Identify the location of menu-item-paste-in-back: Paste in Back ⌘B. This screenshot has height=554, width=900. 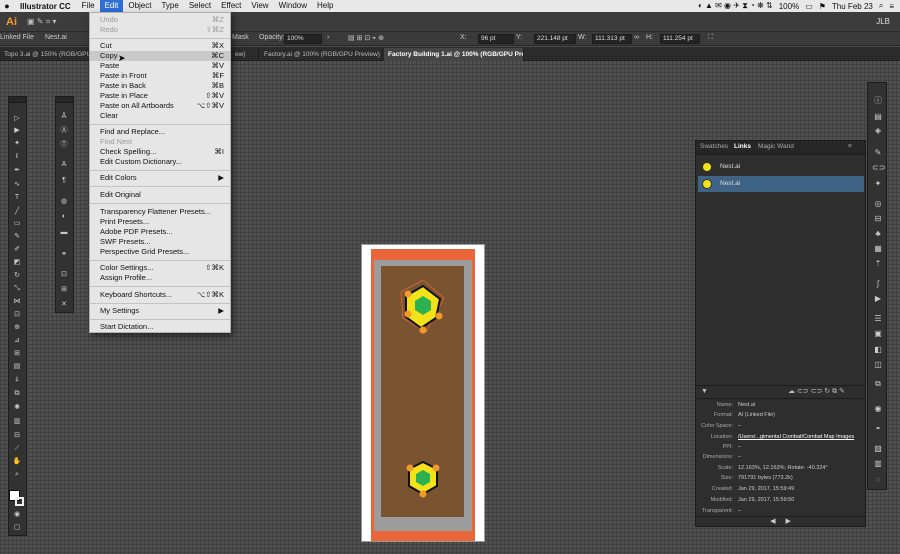
(160, 86).